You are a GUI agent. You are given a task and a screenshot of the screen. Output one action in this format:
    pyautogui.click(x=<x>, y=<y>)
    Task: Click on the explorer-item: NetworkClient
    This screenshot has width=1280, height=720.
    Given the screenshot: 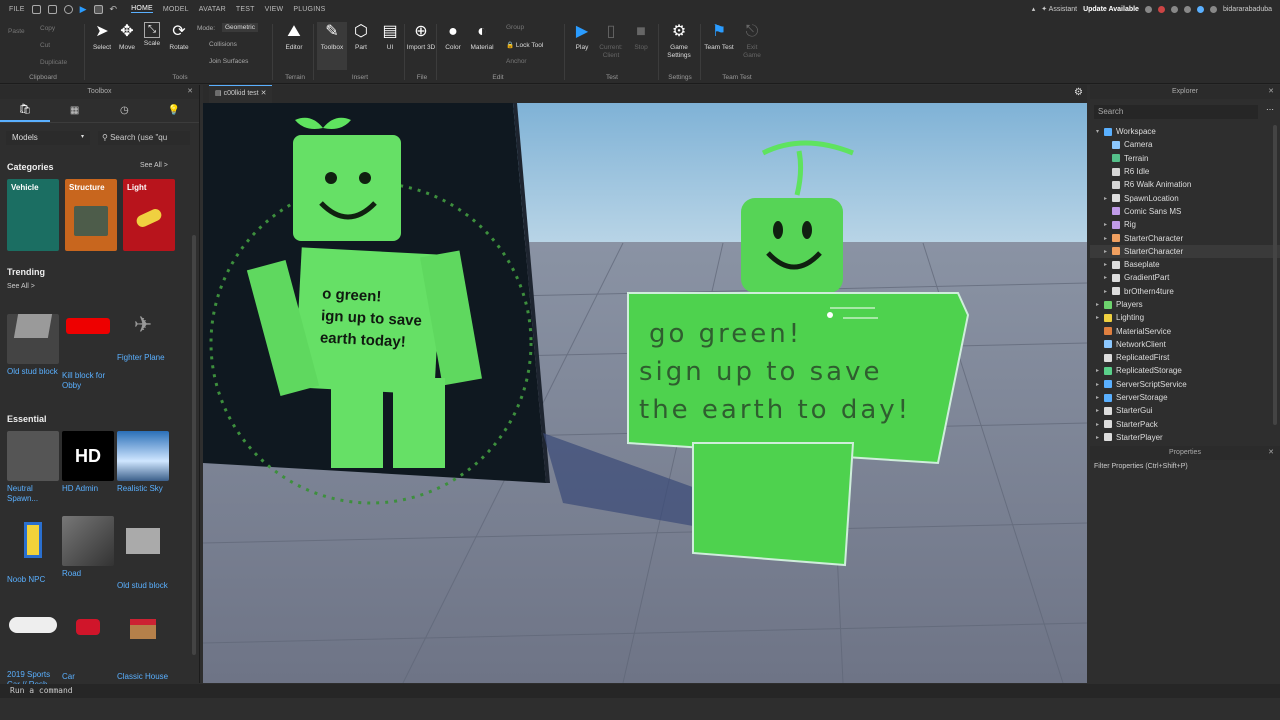 What is the action you would take?
    pyautogui.click(x=1185, y=344)
    